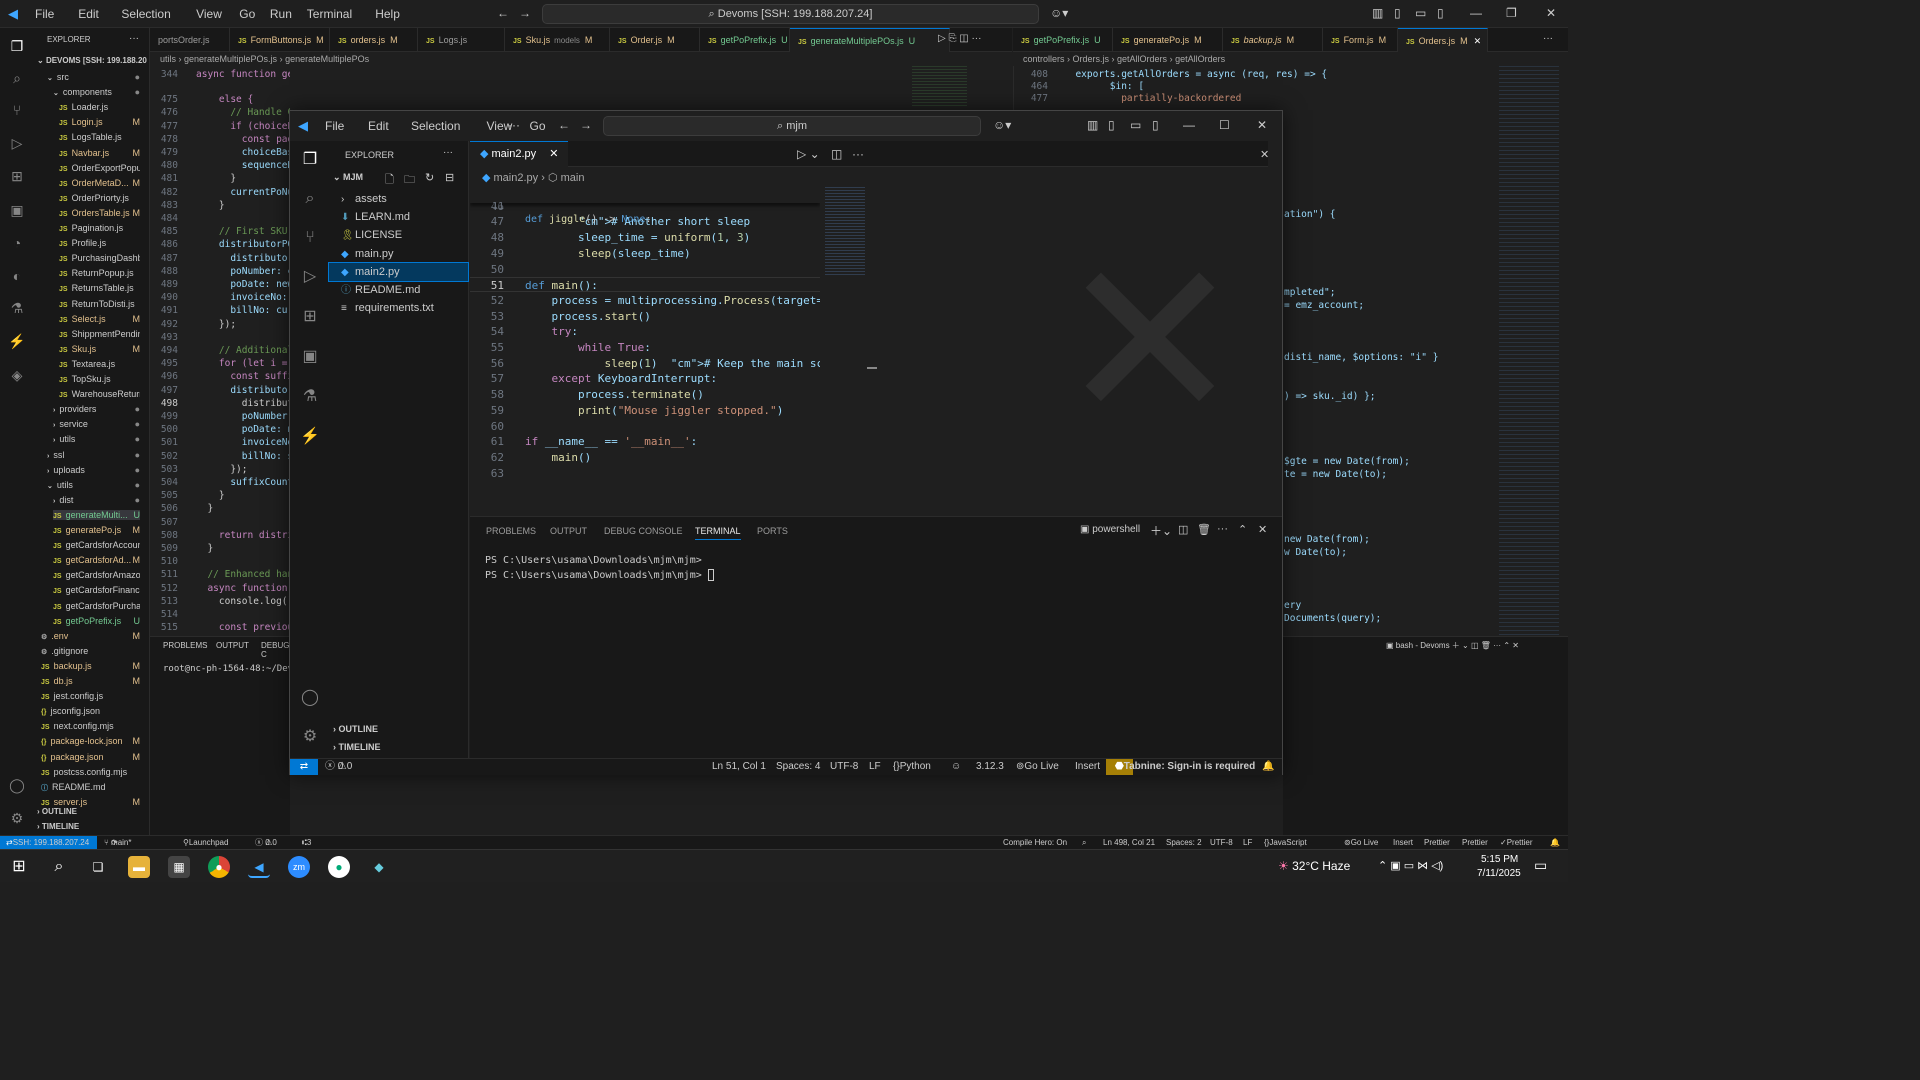 The width and height of the screenshot is (1920, 1080). Describe the element at coordinates (205, 842) in the screenshot. I see `launchpad-item: ⚲ Launchpad` at that location.